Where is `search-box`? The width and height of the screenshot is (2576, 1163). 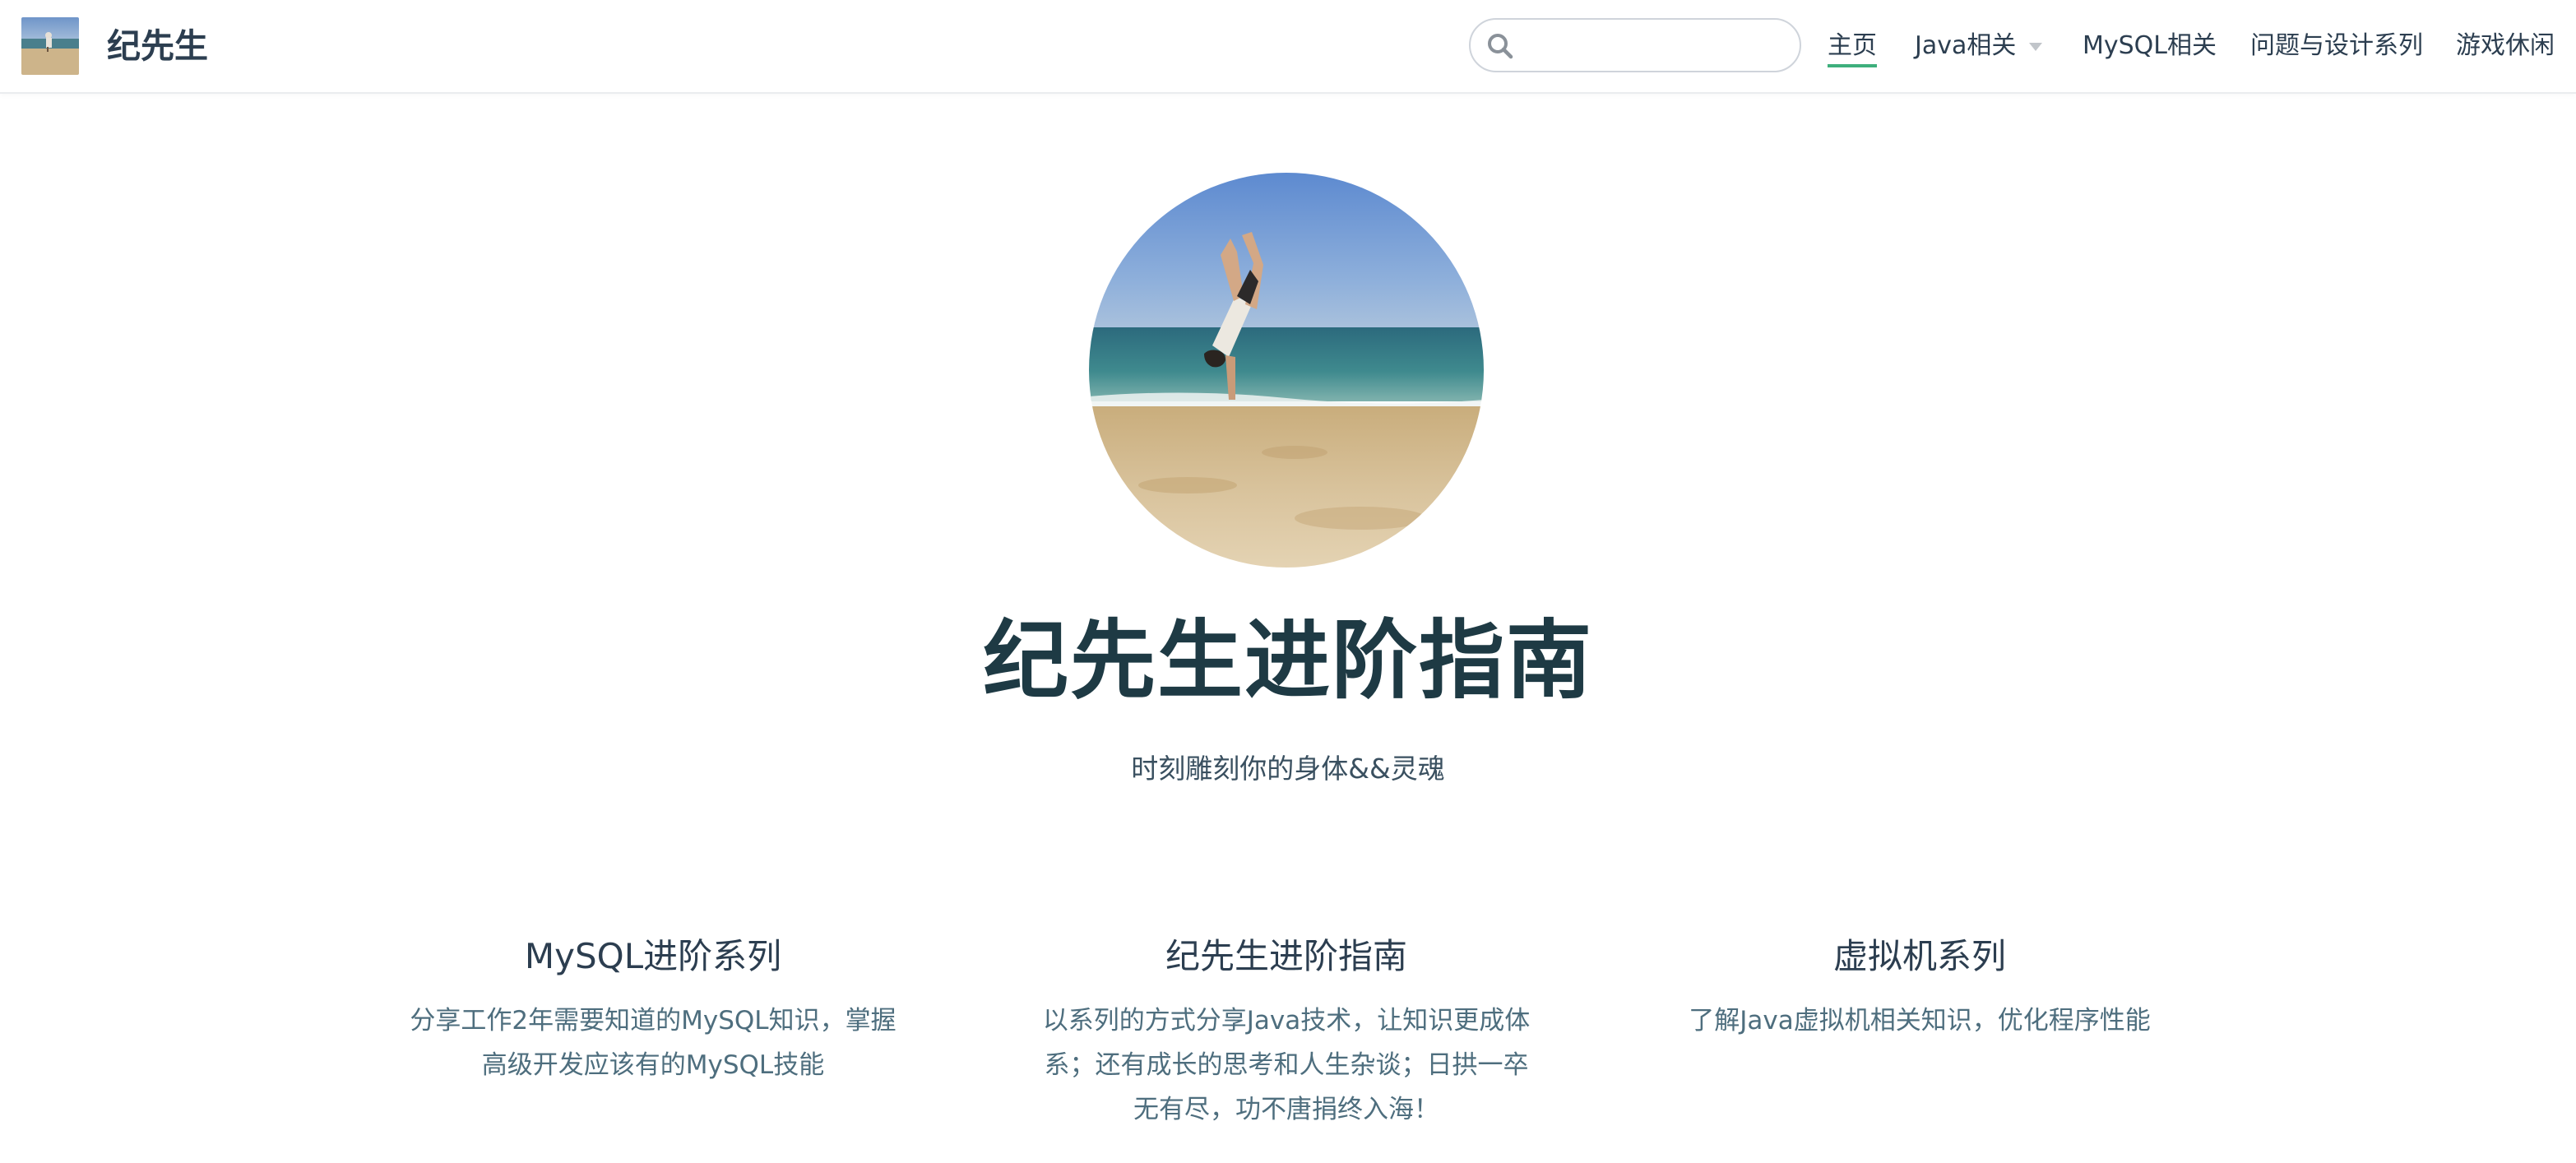 search-box is located at coordinates (1635, 45).